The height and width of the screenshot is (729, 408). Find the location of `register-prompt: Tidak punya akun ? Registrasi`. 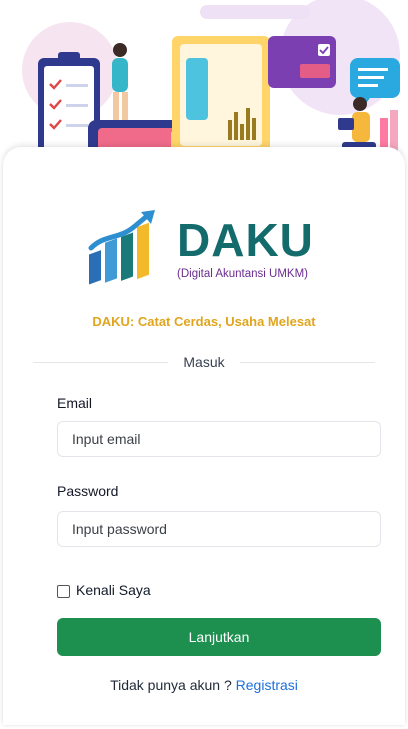

register-prompt: Tidak punya akun ? Registrasi is located at coordinates (204, 685).